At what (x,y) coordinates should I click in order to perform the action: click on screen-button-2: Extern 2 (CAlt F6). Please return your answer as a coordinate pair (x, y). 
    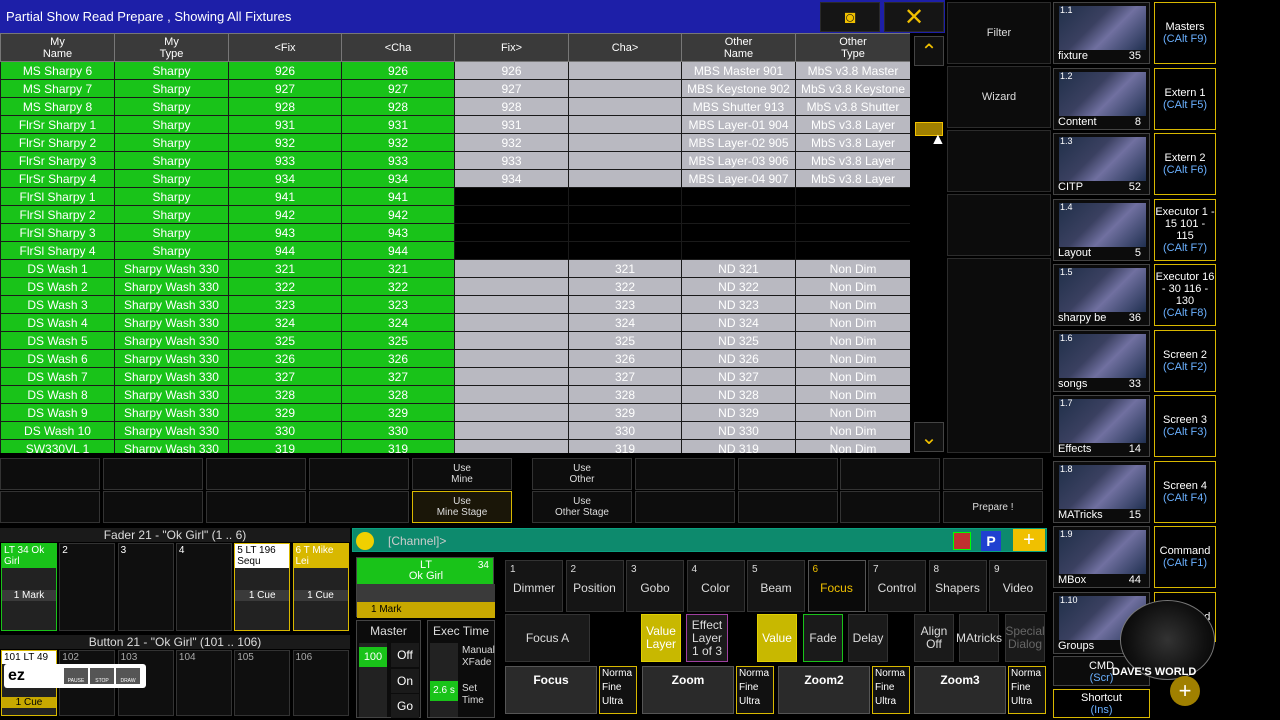
    Looking at the image, I should click on (1185, 164).